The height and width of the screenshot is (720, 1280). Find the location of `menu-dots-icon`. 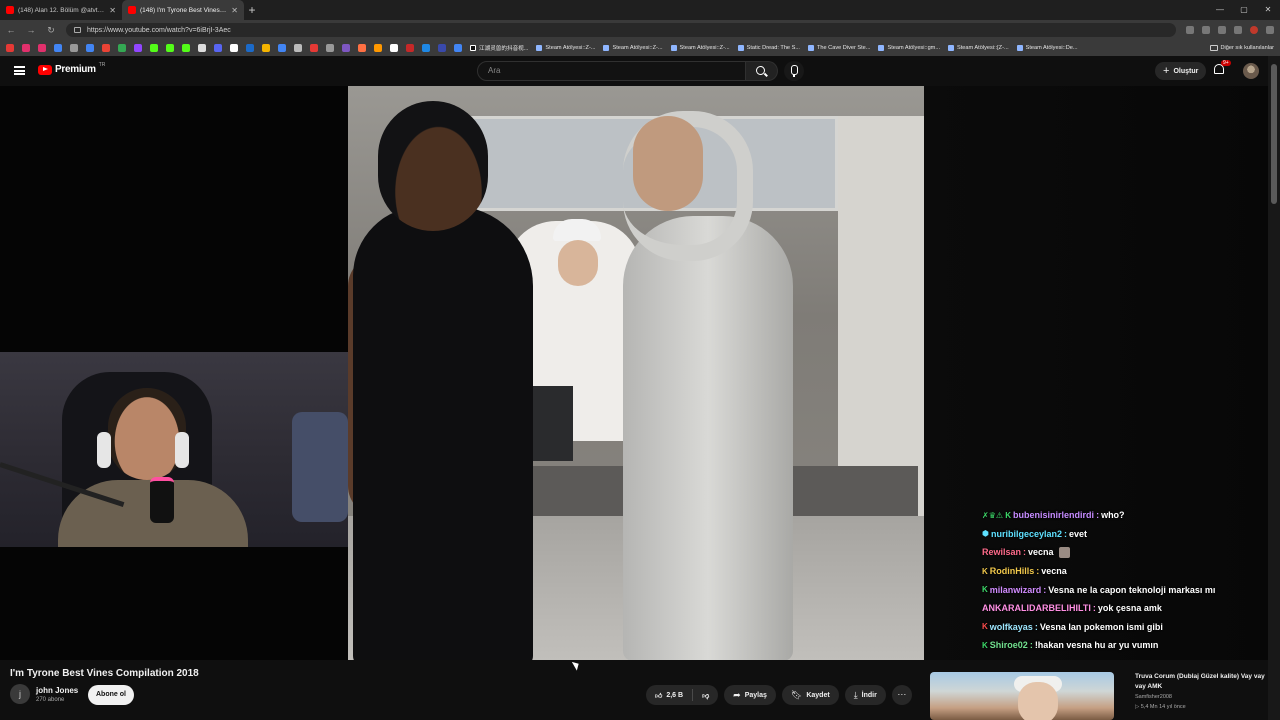

menu-dots-icon is located at coordinates (1270, 30).